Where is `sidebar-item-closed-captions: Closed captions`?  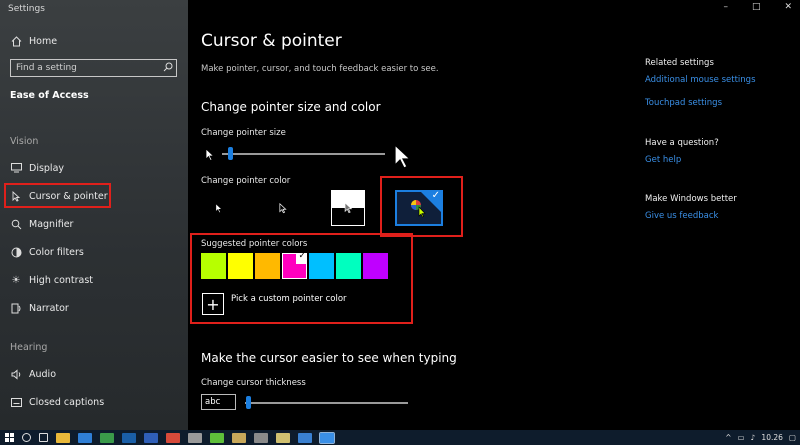
sidebar-item-closed-captions: Closed captions is located at coordinates (57, 402).